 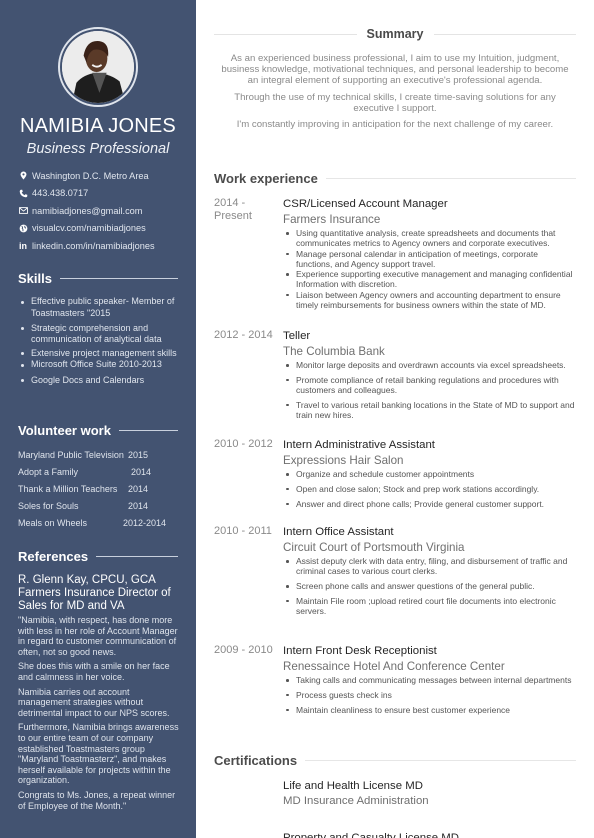 What do you see at coordinates (103, 365) in the screenshot?
I see `skill-item: Microsoft Office Suite 2010-2013` at bounding box center [103, 365].